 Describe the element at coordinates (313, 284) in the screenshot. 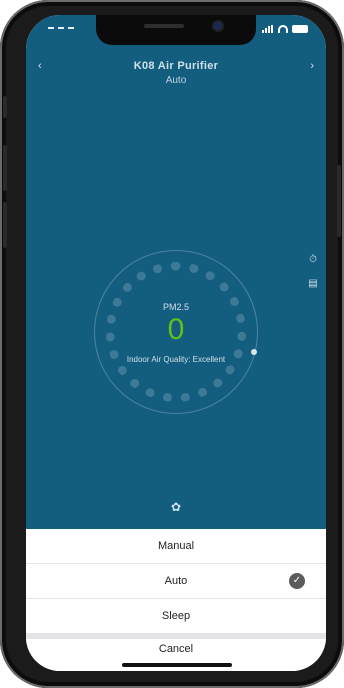

I see `filter-icon: ▤` at that location.